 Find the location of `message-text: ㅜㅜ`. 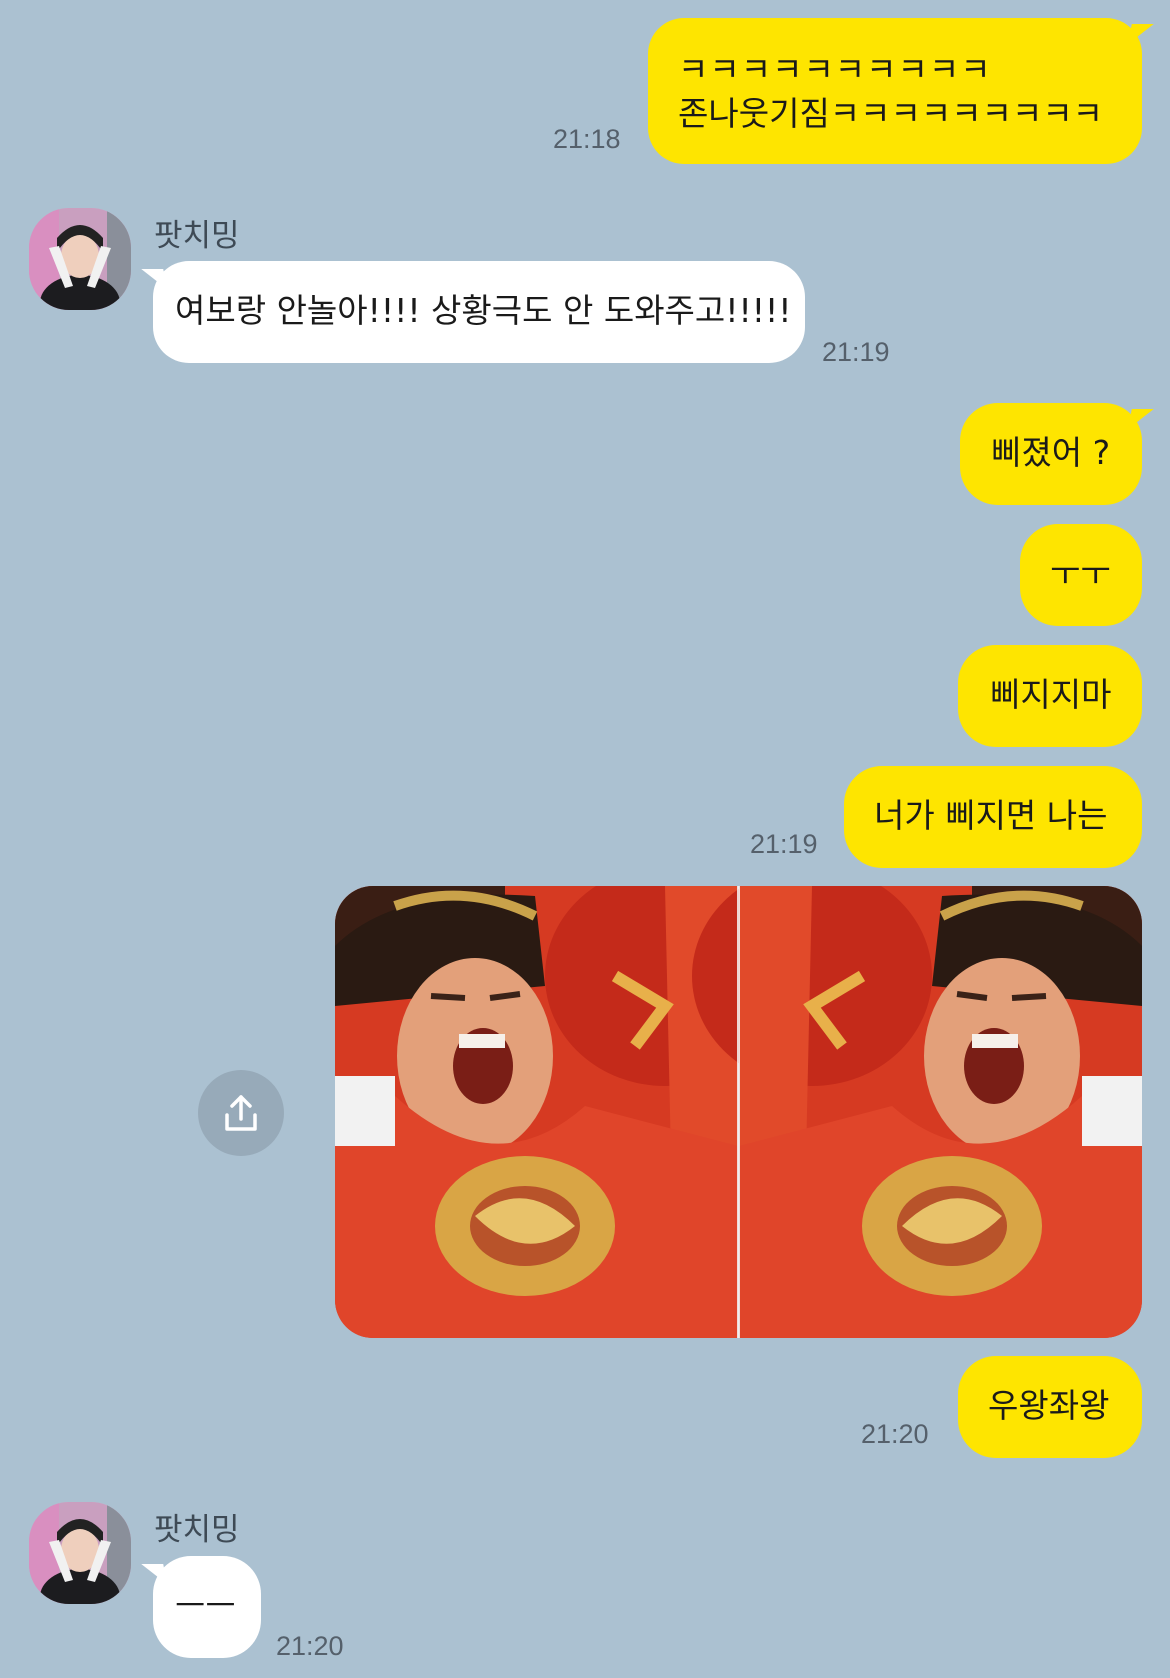

message-text: ㅜㅜ is located at coordinates (1080, 573).